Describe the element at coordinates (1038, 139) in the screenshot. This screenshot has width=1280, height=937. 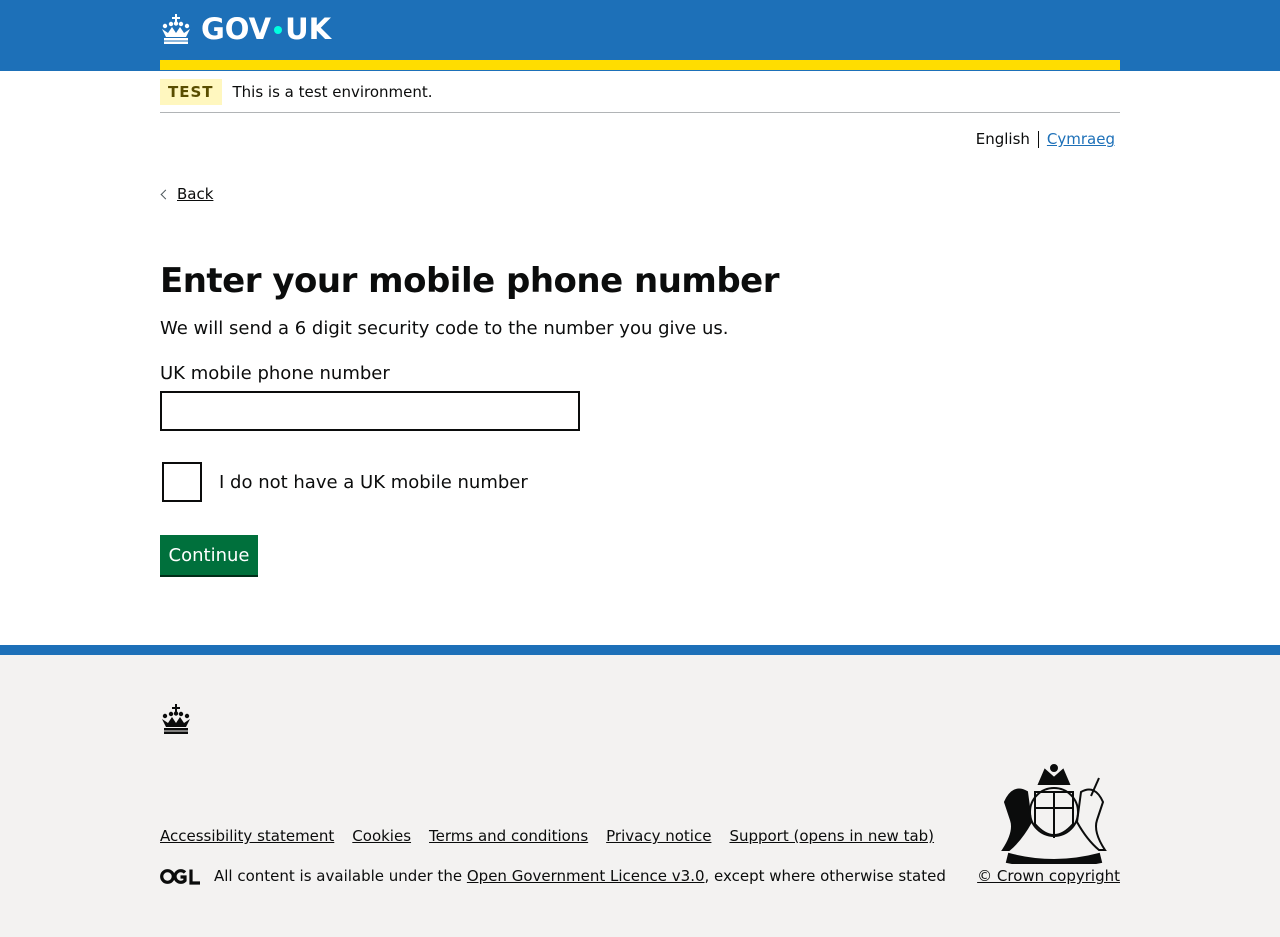
I see `language-separator` at that location.